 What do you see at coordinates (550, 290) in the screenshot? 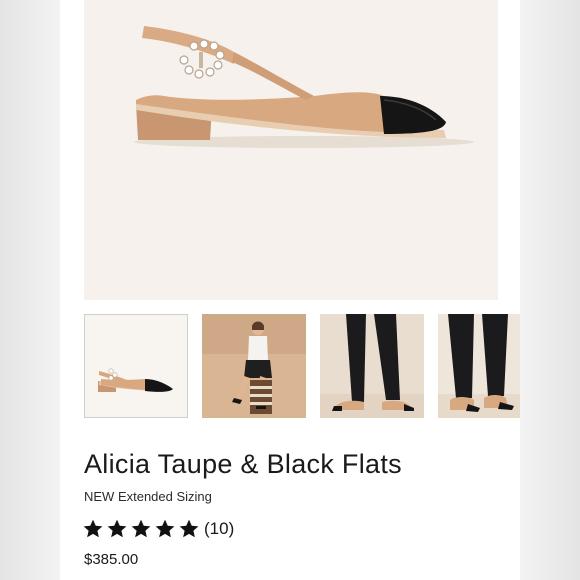
I see `right-margin` at bounding box center [550, 290].